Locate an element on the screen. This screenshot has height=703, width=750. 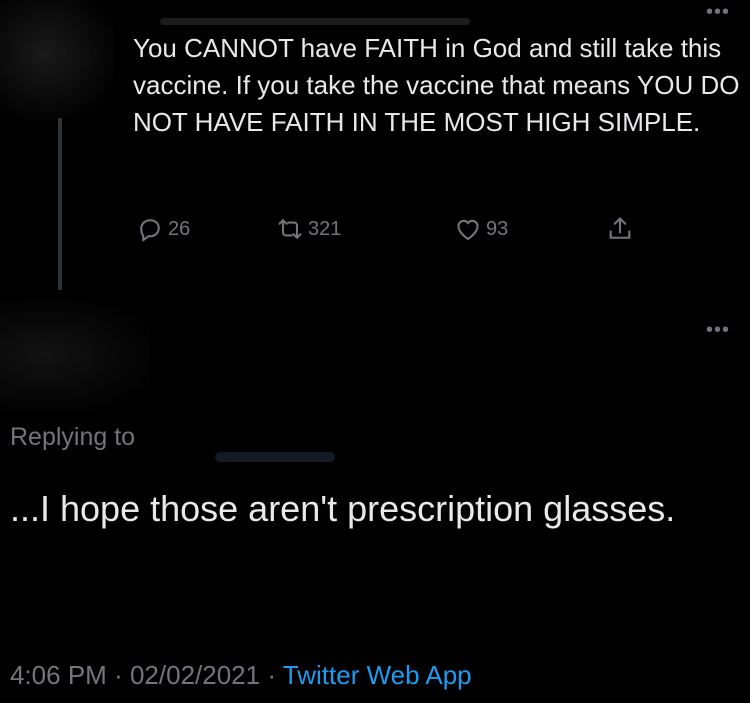
redacted-handle-link is located at coordinates (275, 457).